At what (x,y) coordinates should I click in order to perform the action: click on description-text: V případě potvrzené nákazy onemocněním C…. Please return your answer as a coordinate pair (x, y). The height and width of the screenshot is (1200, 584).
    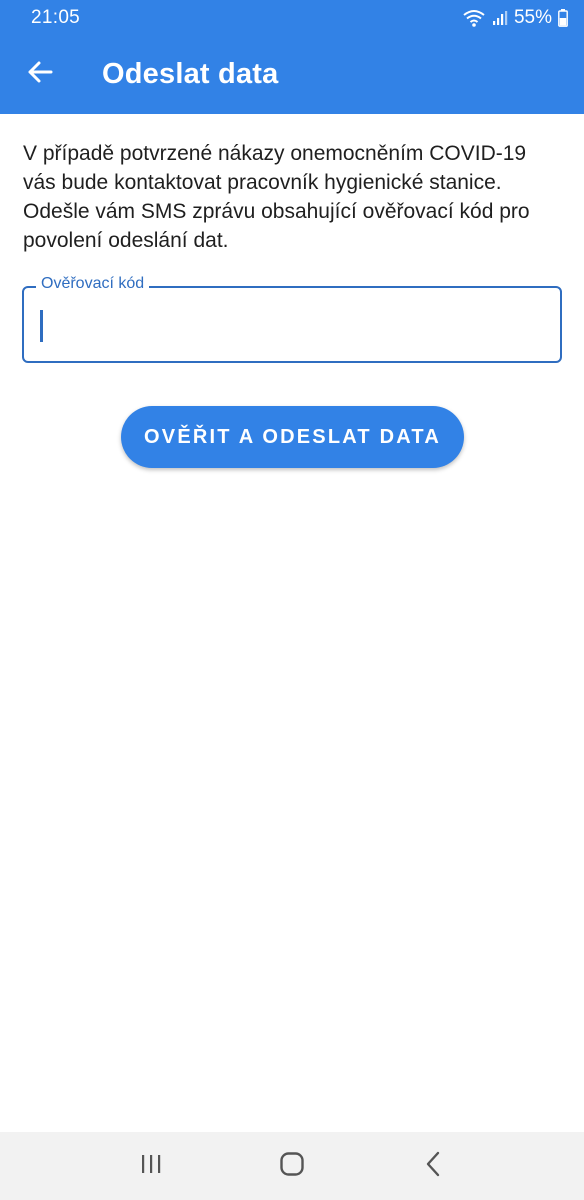
    Looking at the image, I should click on (276, 197).